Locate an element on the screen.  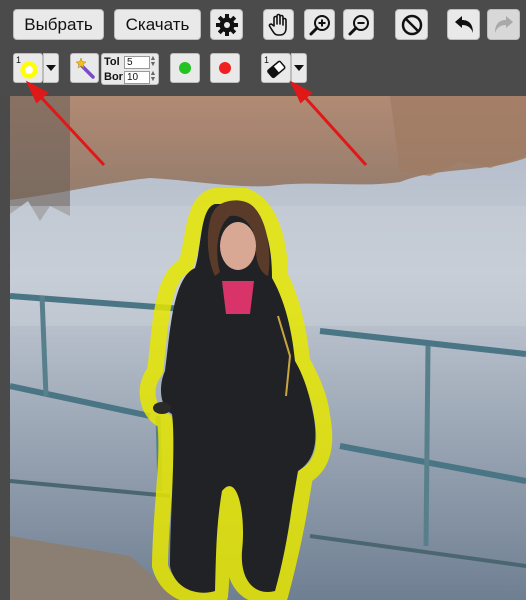
eraser-tool-button: 1 is located at coordinates (276, 68).